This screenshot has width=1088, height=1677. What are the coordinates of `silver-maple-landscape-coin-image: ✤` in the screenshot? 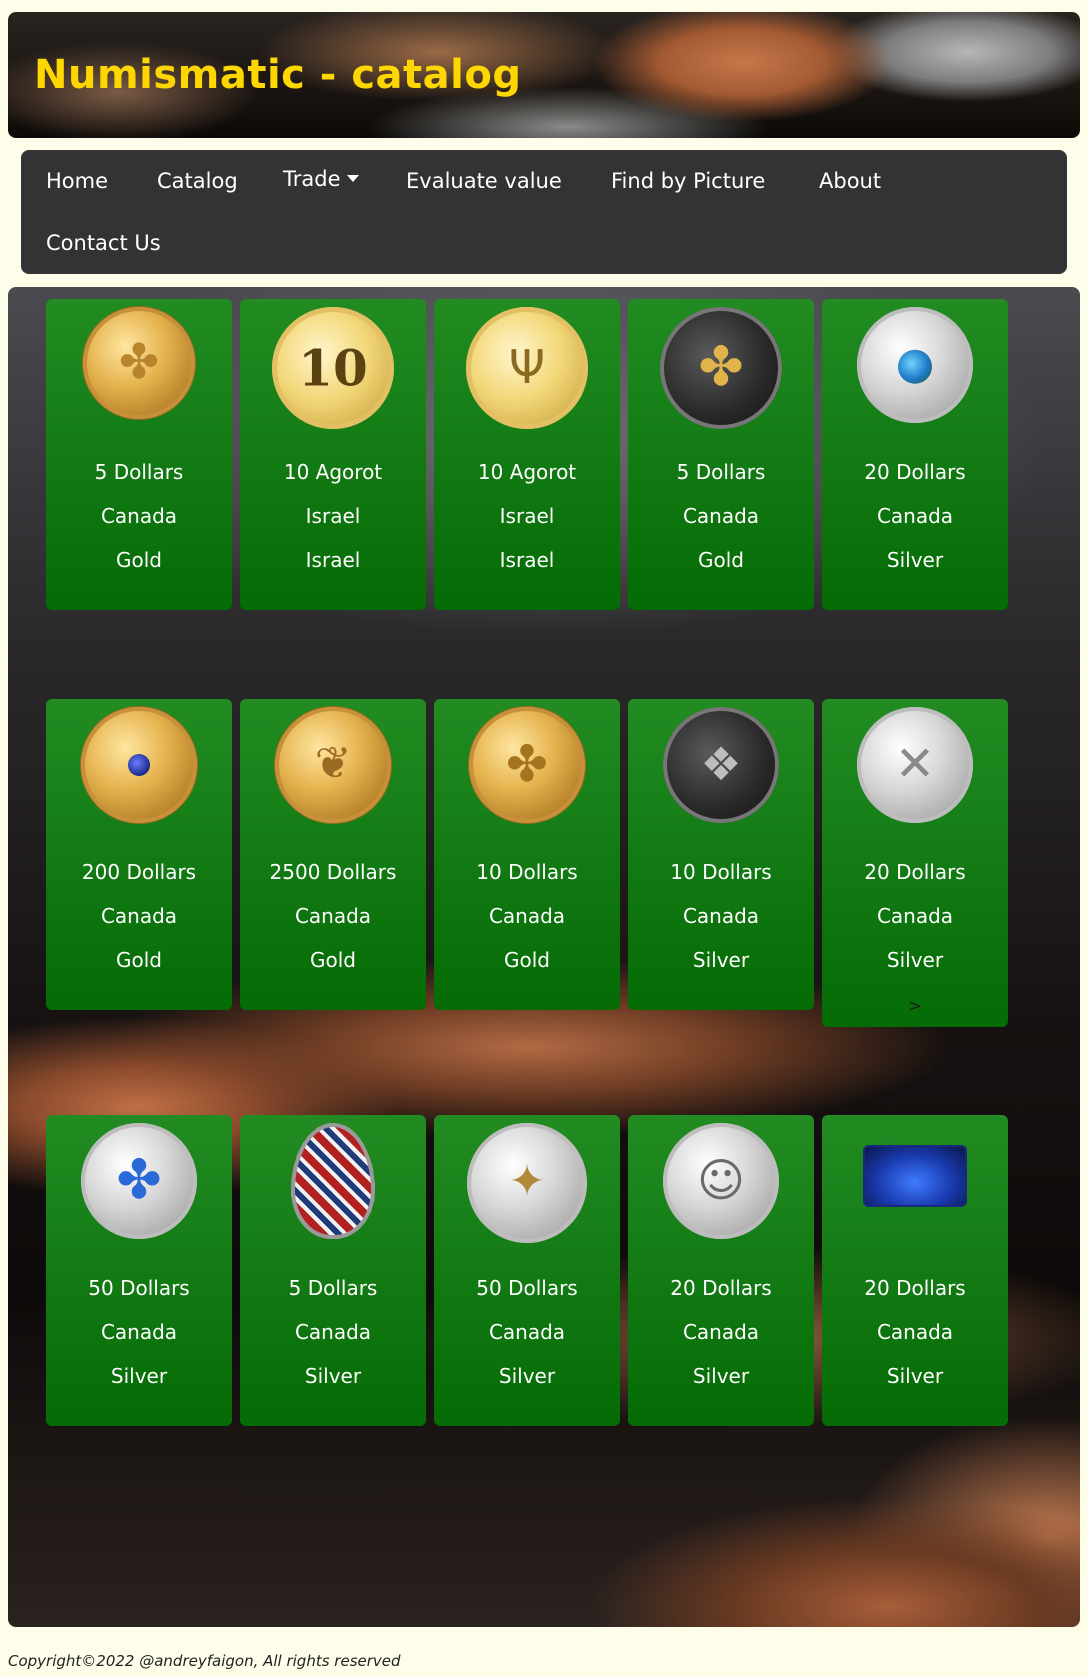 It's located at (139, 1181).